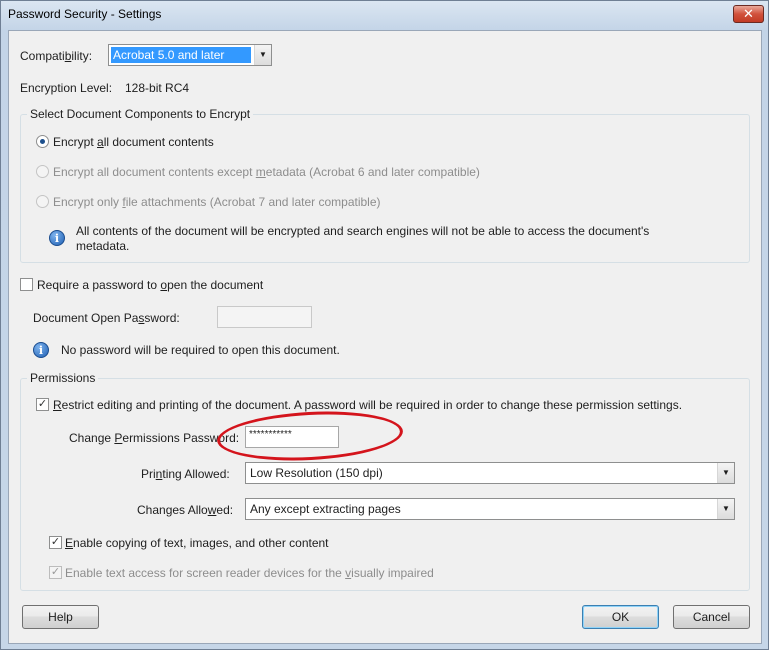  What do you see at coordinates (133, 142) in the screenshot?
I see `radio-encrypt-all-label: Encrypt all document contents` at bounding box center [133, 142].